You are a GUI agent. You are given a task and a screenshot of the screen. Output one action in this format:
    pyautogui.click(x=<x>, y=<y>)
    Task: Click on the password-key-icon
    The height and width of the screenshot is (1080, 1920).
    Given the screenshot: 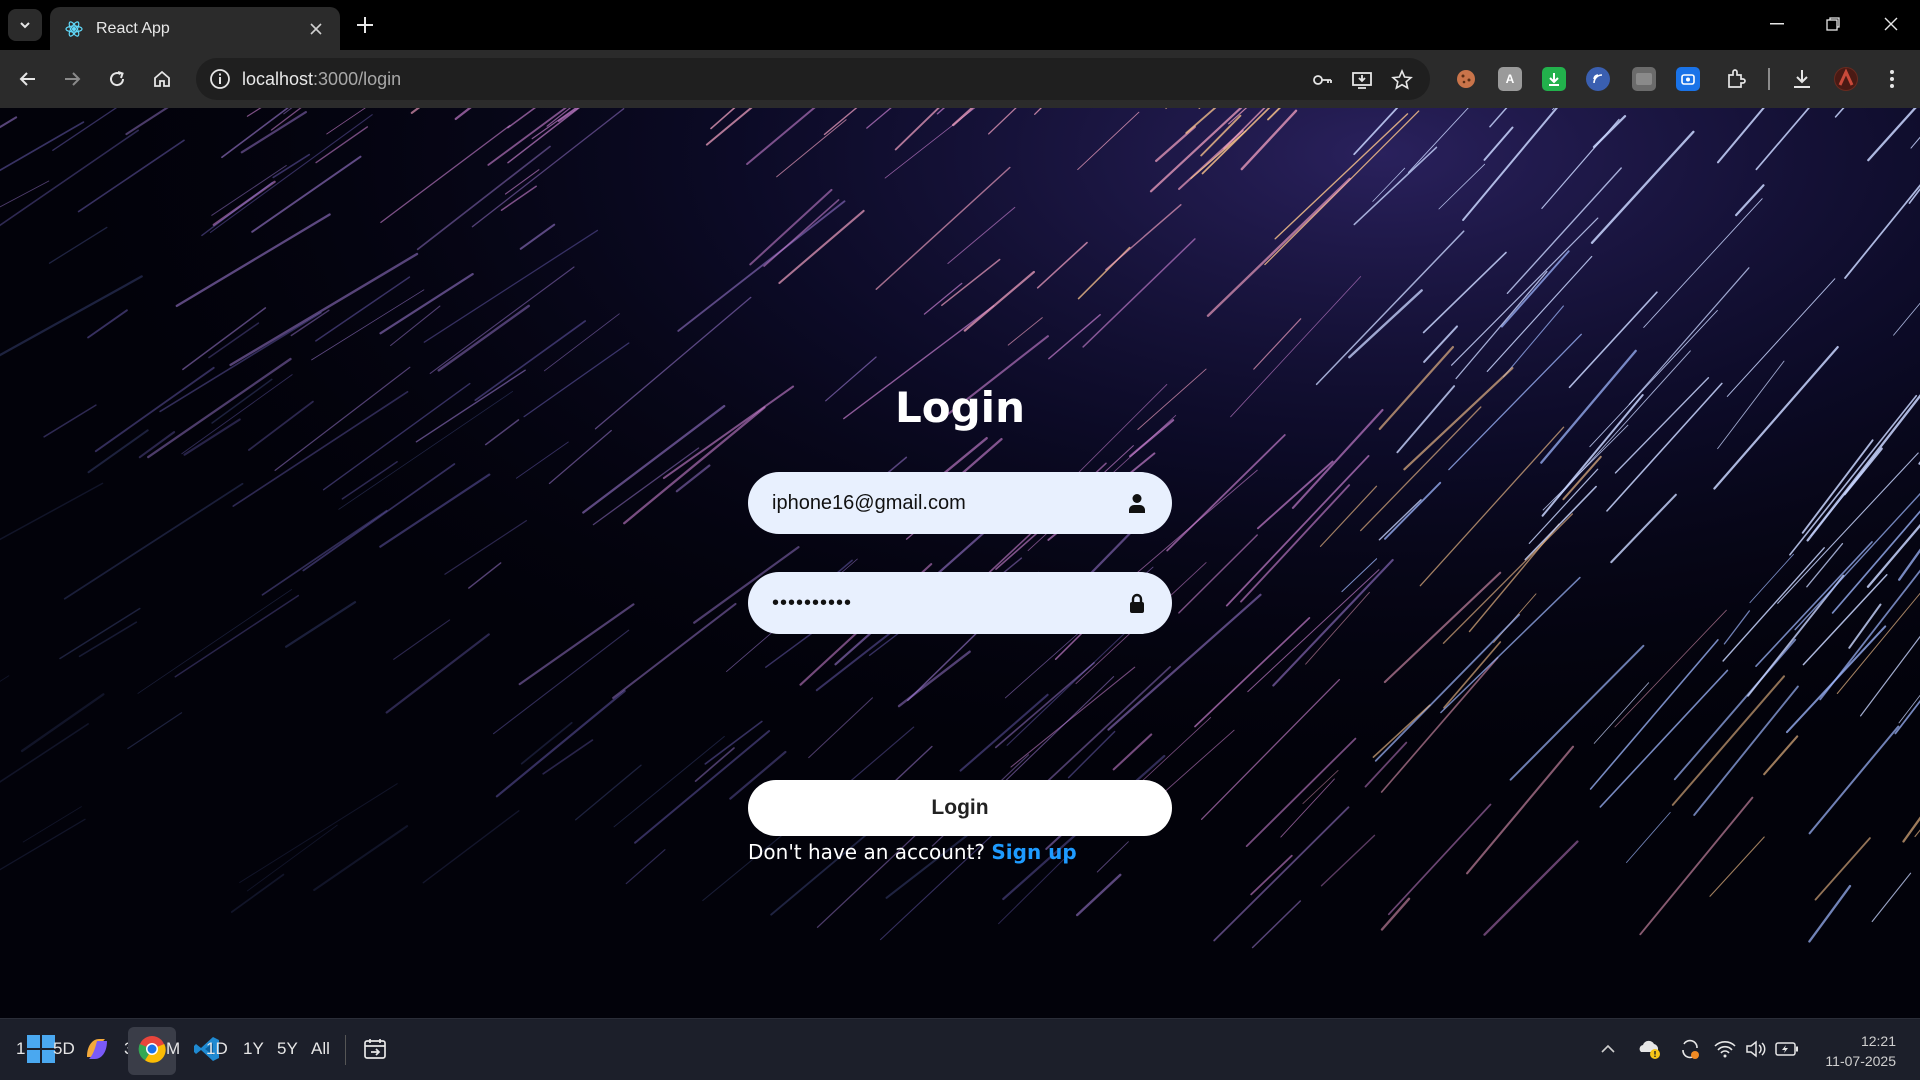 What is the action you would take?
    pyautogui.click(x=1322, y=80)
    